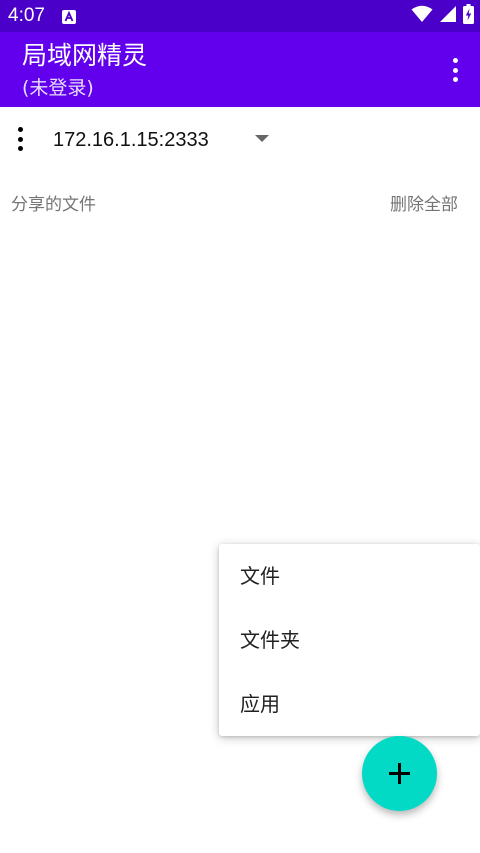  I want to click on status-bar: 4:07, so click(240, 16).